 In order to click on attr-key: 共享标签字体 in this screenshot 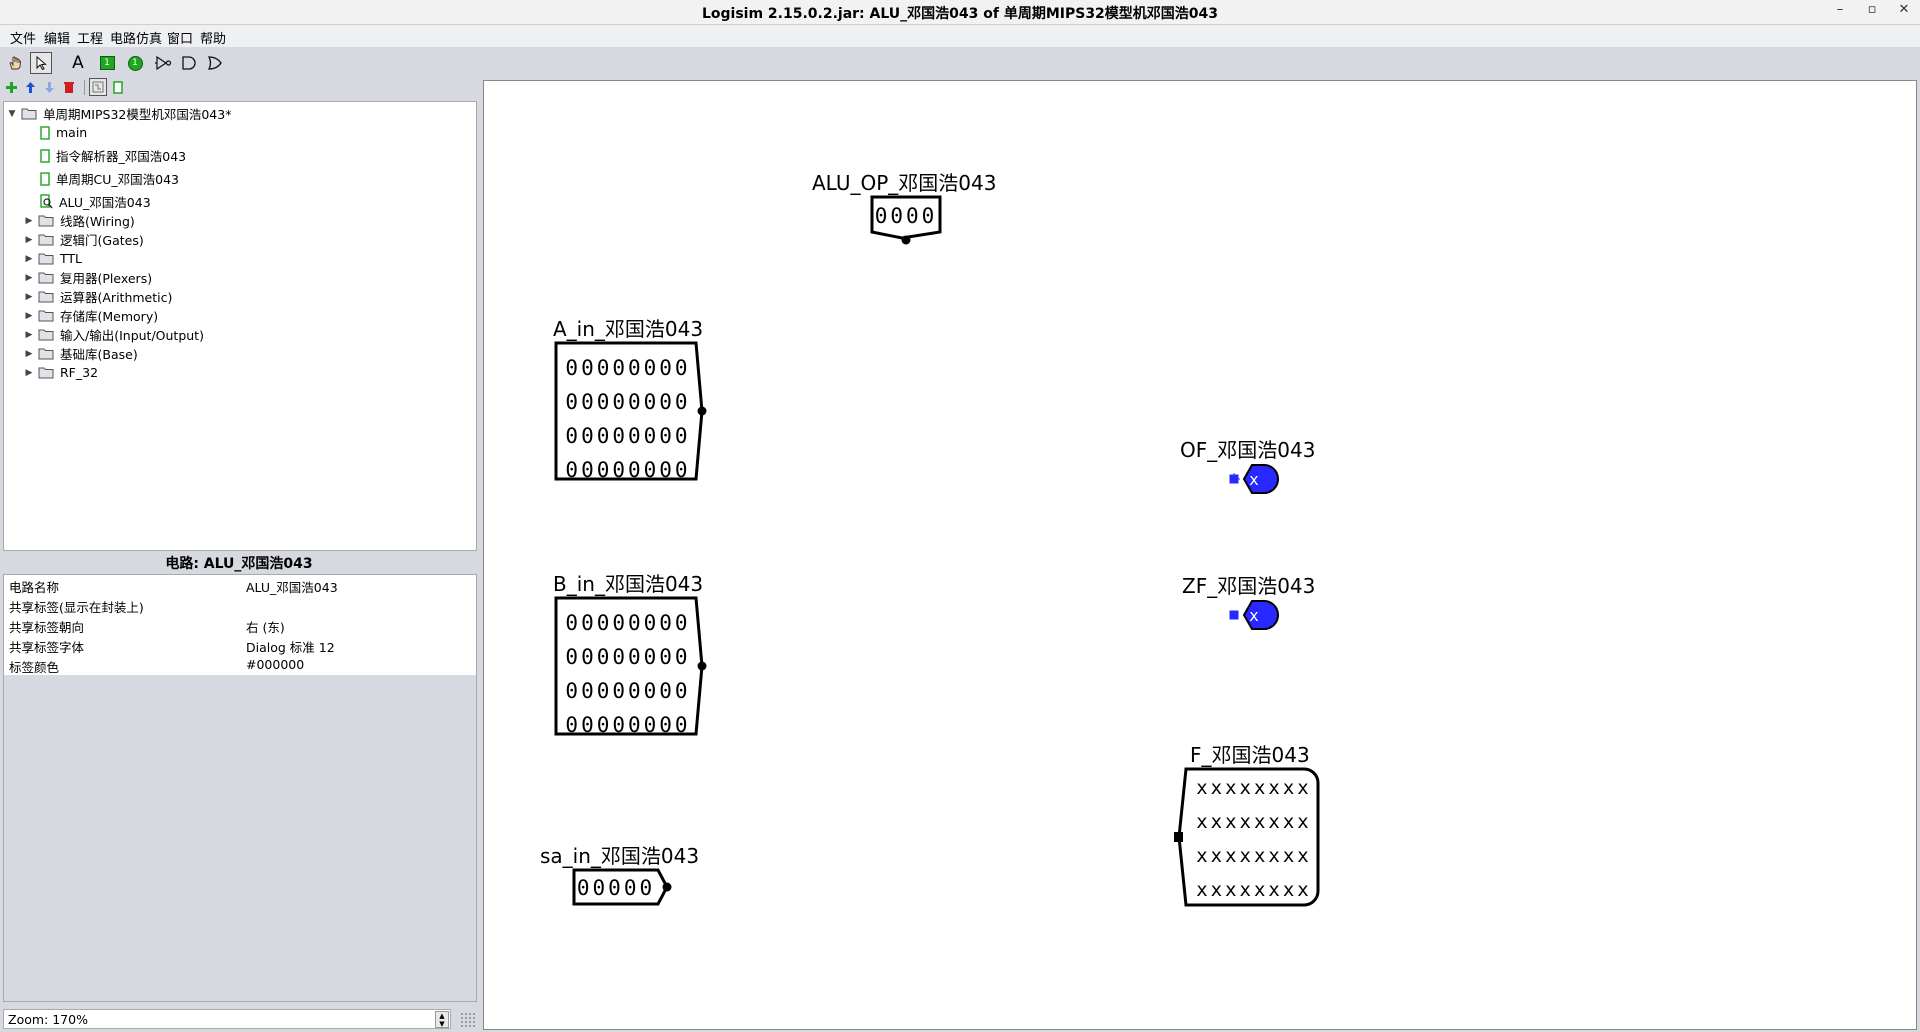, I will do `click(47, 647)`.